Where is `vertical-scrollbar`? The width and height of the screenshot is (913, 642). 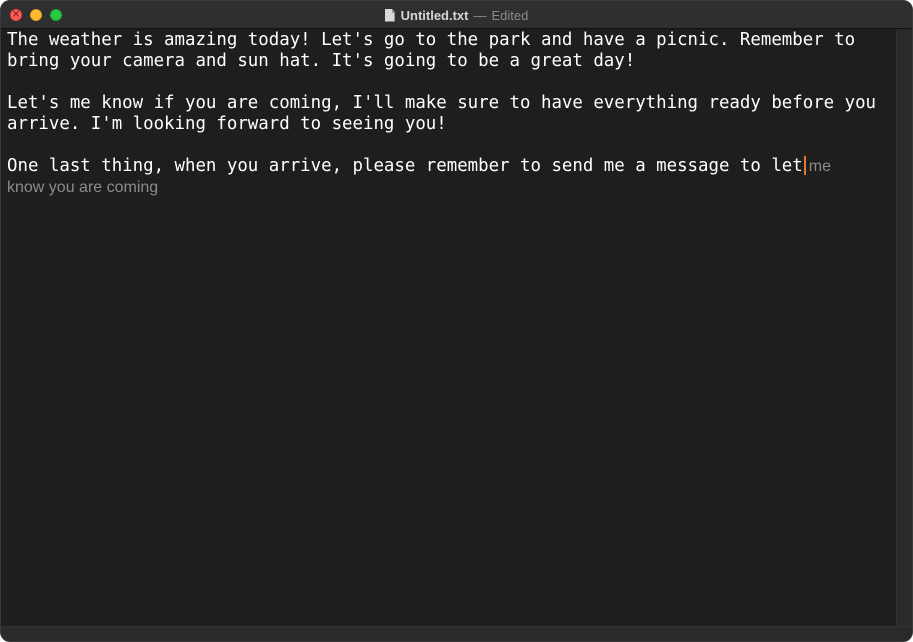
vertical-scrollbar is located at coordinates (904, 327).